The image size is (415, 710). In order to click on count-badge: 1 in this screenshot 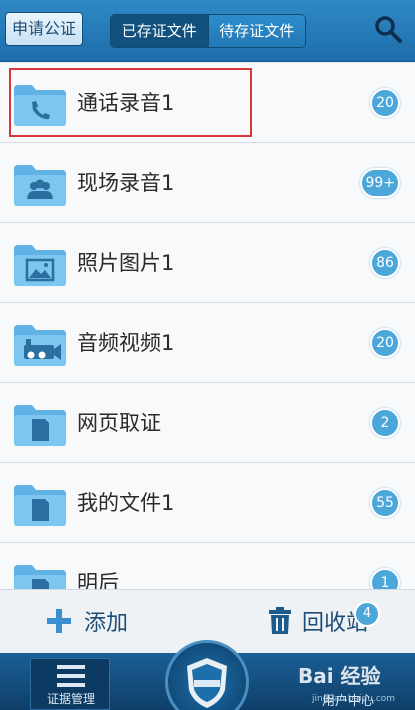, I will do `click(385, 578)`.